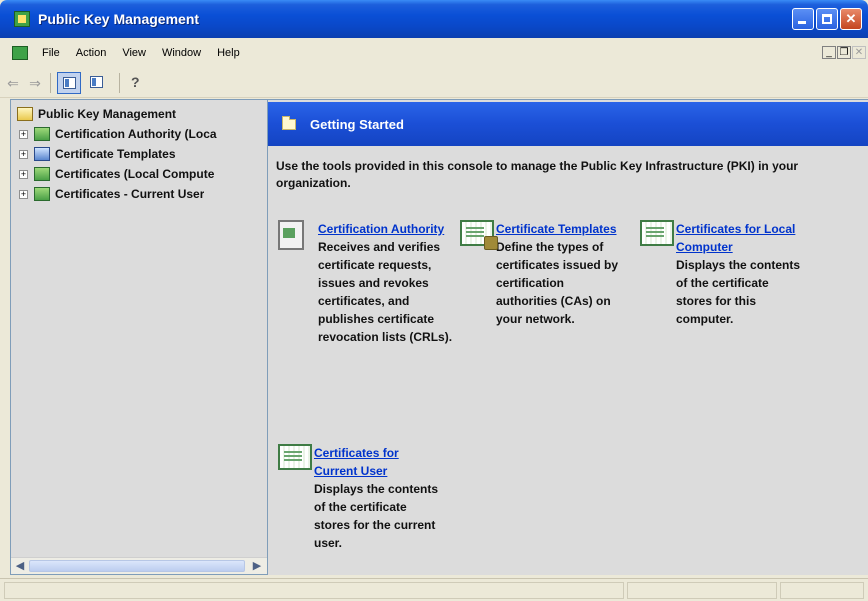 Image resolution: width=868 pixels, height=601 pixels. I want to click on certificate-templates-link: Certificate Templates, so click(558, 229).